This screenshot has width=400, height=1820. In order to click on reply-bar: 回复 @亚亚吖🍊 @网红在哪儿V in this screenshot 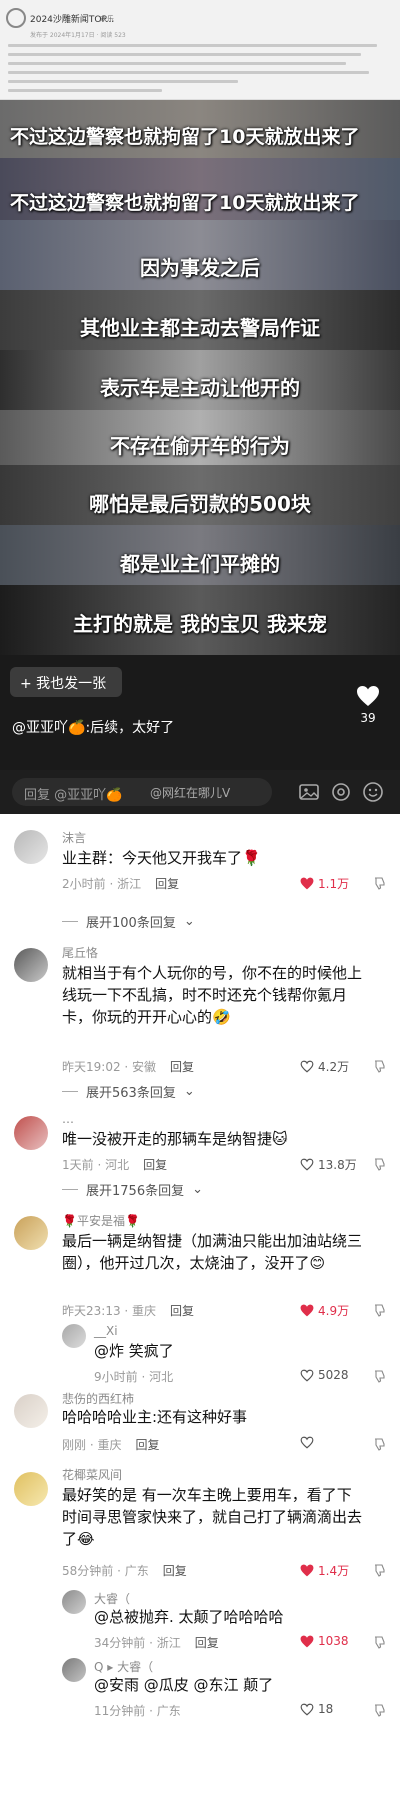, I will do `click(200, 792)`.